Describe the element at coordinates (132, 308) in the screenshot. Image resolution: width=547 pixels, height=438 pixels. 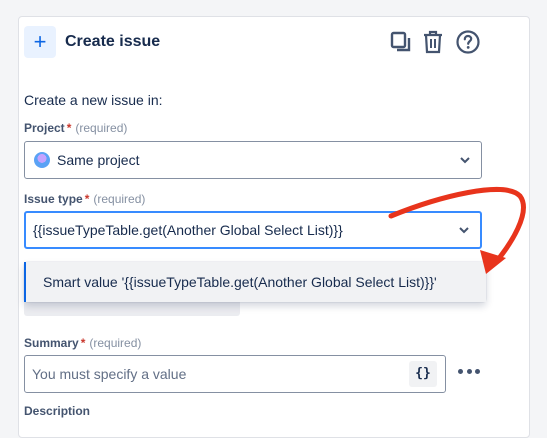
I see `obscured-field` at that location.